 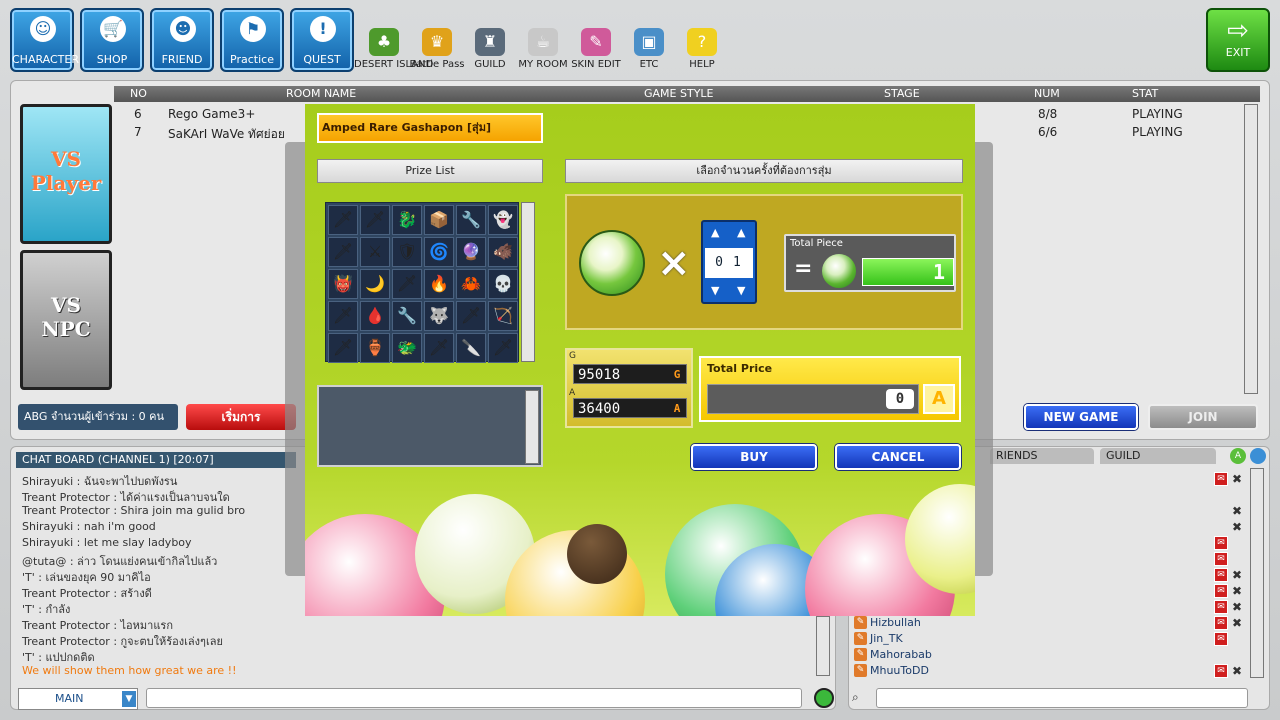 I want to click on vs-npc-button: VS NPC, so click(x=66, y=320).